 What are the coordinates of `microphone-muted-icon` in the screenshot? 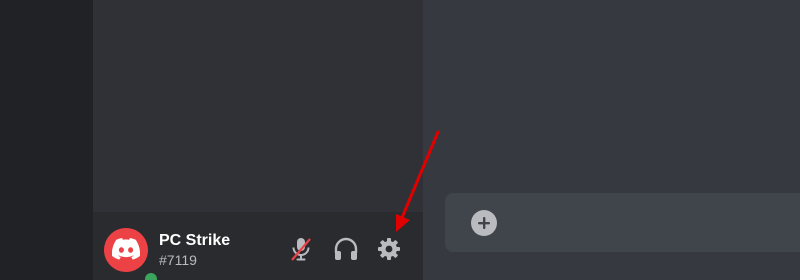 It's located at (301, 249).